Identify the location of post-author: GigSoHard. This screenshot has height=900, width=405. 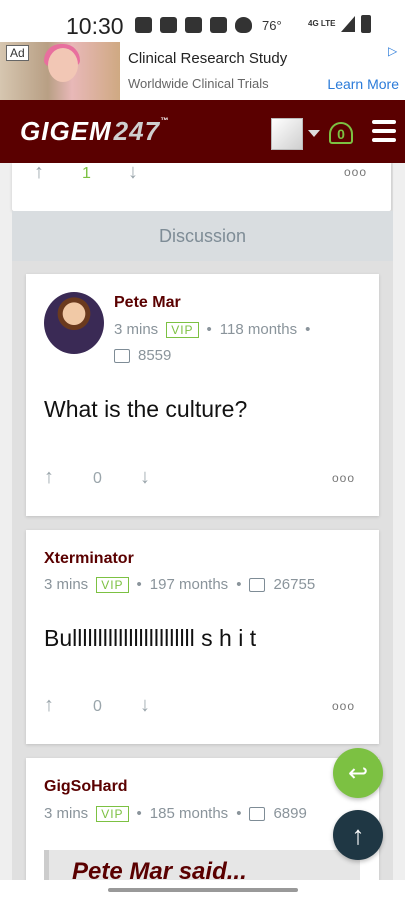
(86, 787).